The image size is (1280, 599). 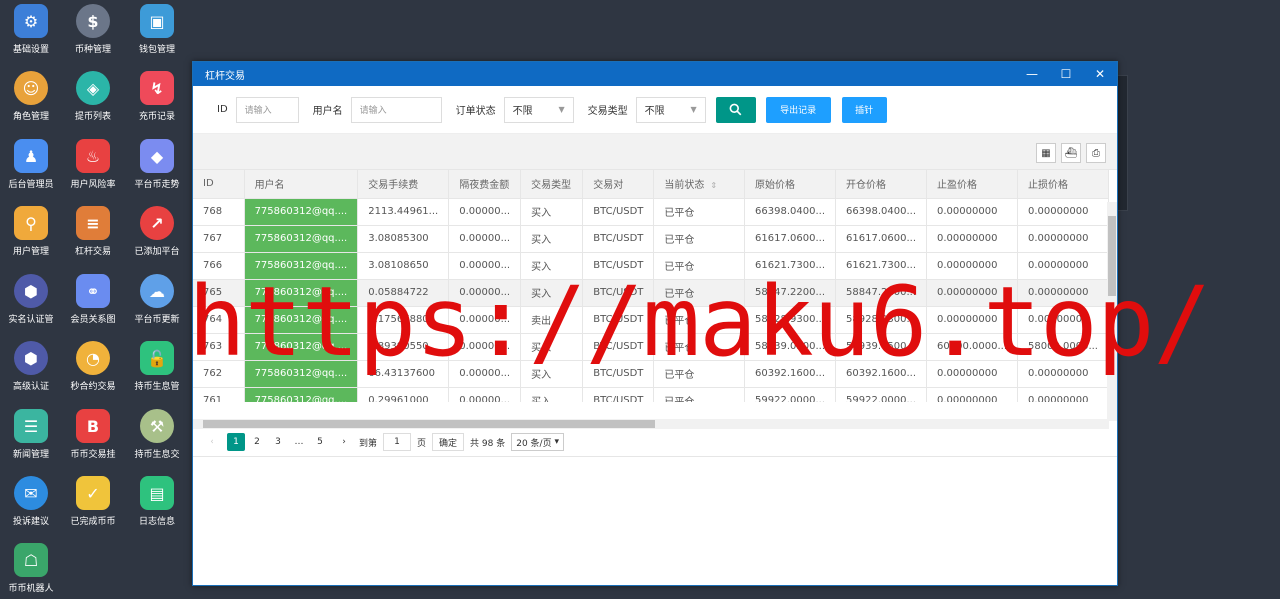 What do you see at coordinates (157, 434) in the screenshot?
I see `desktop-icon-hammer: ⚒ 持币生息交` at bounding box center [157, 434].